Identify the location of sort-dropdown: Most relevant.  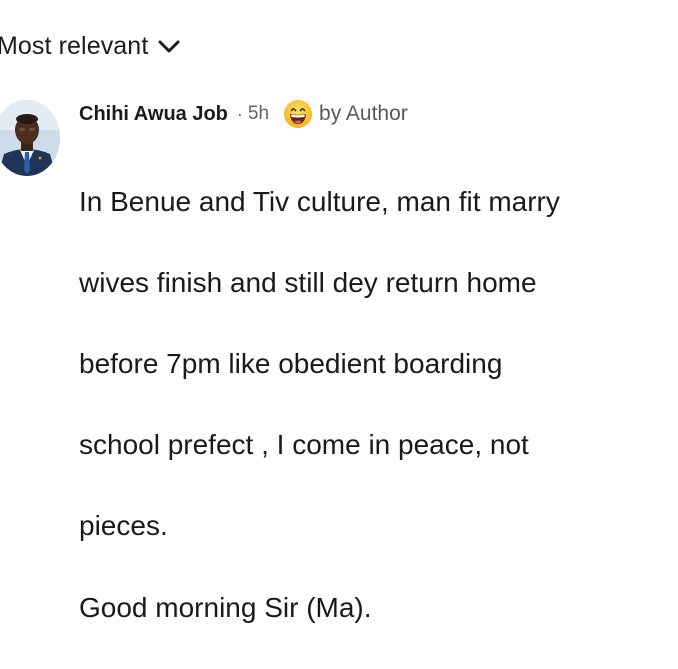
(90, 46).